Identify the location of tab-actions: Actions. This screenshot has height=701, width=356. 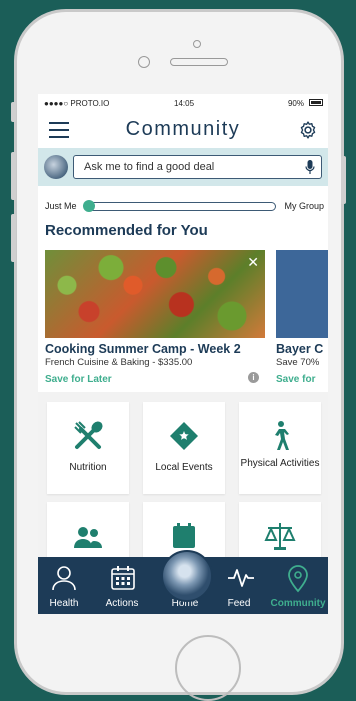
(122, 585).